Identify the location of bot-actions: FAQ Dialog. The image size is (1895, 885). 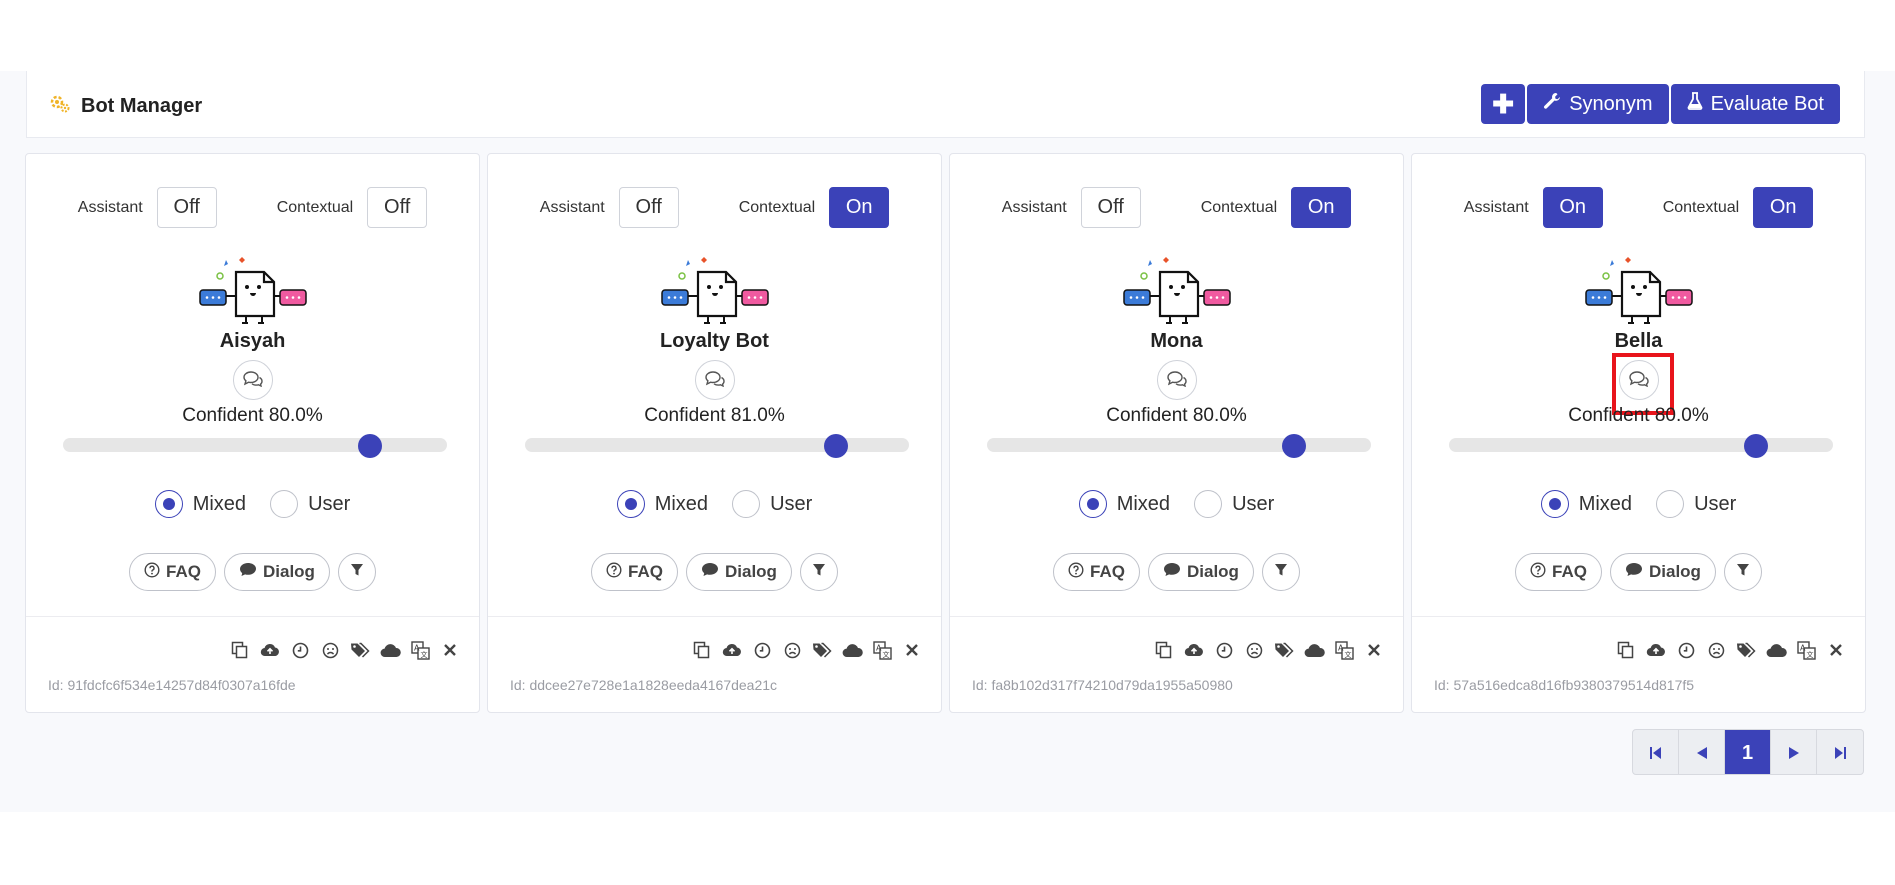
(714, 572).